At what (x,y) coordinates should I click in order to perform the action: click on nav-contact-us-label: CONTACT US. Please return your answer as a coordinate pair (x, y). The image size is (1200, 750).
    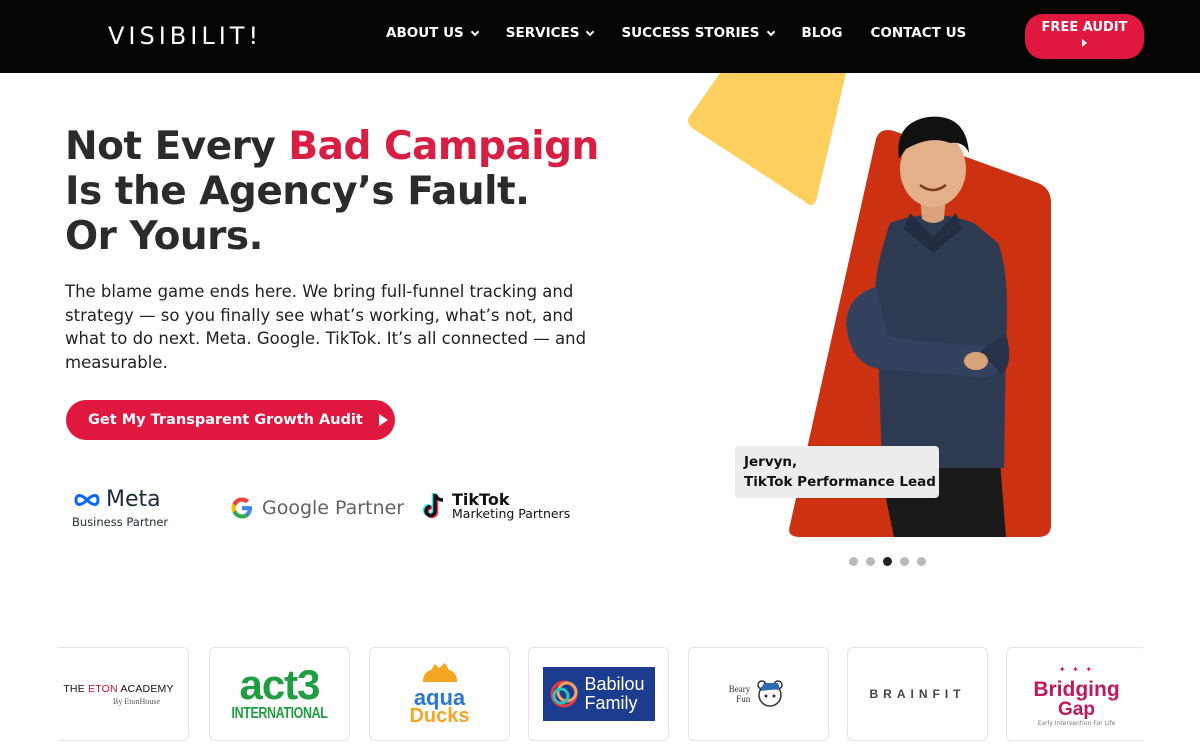
    Looking at the image, I should click on (918, 33).